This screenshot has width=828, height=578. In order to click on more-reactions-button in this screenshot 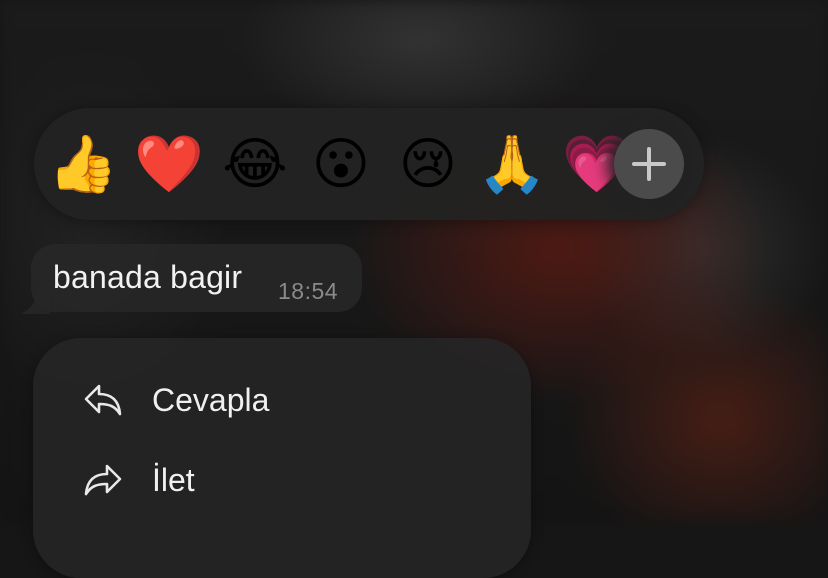, I will do `click(649, 164)`.